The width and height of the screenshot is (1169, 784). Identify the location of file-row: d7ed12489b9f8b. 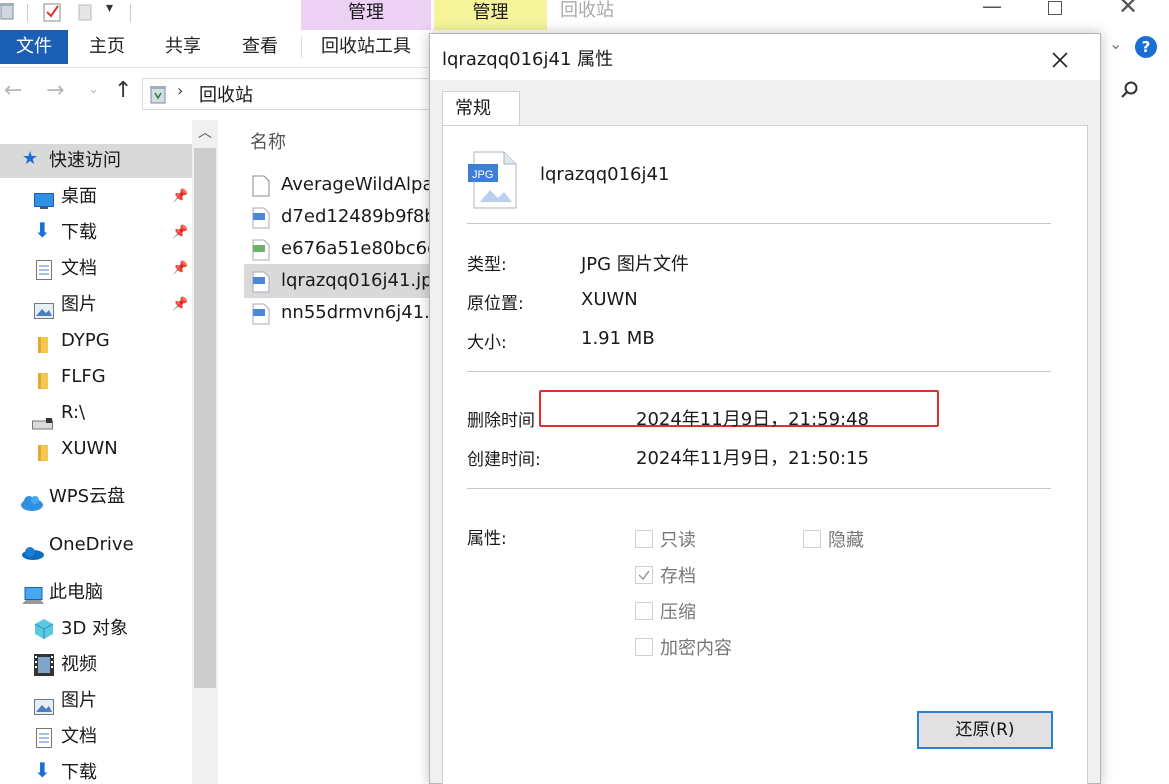
(337, 217).